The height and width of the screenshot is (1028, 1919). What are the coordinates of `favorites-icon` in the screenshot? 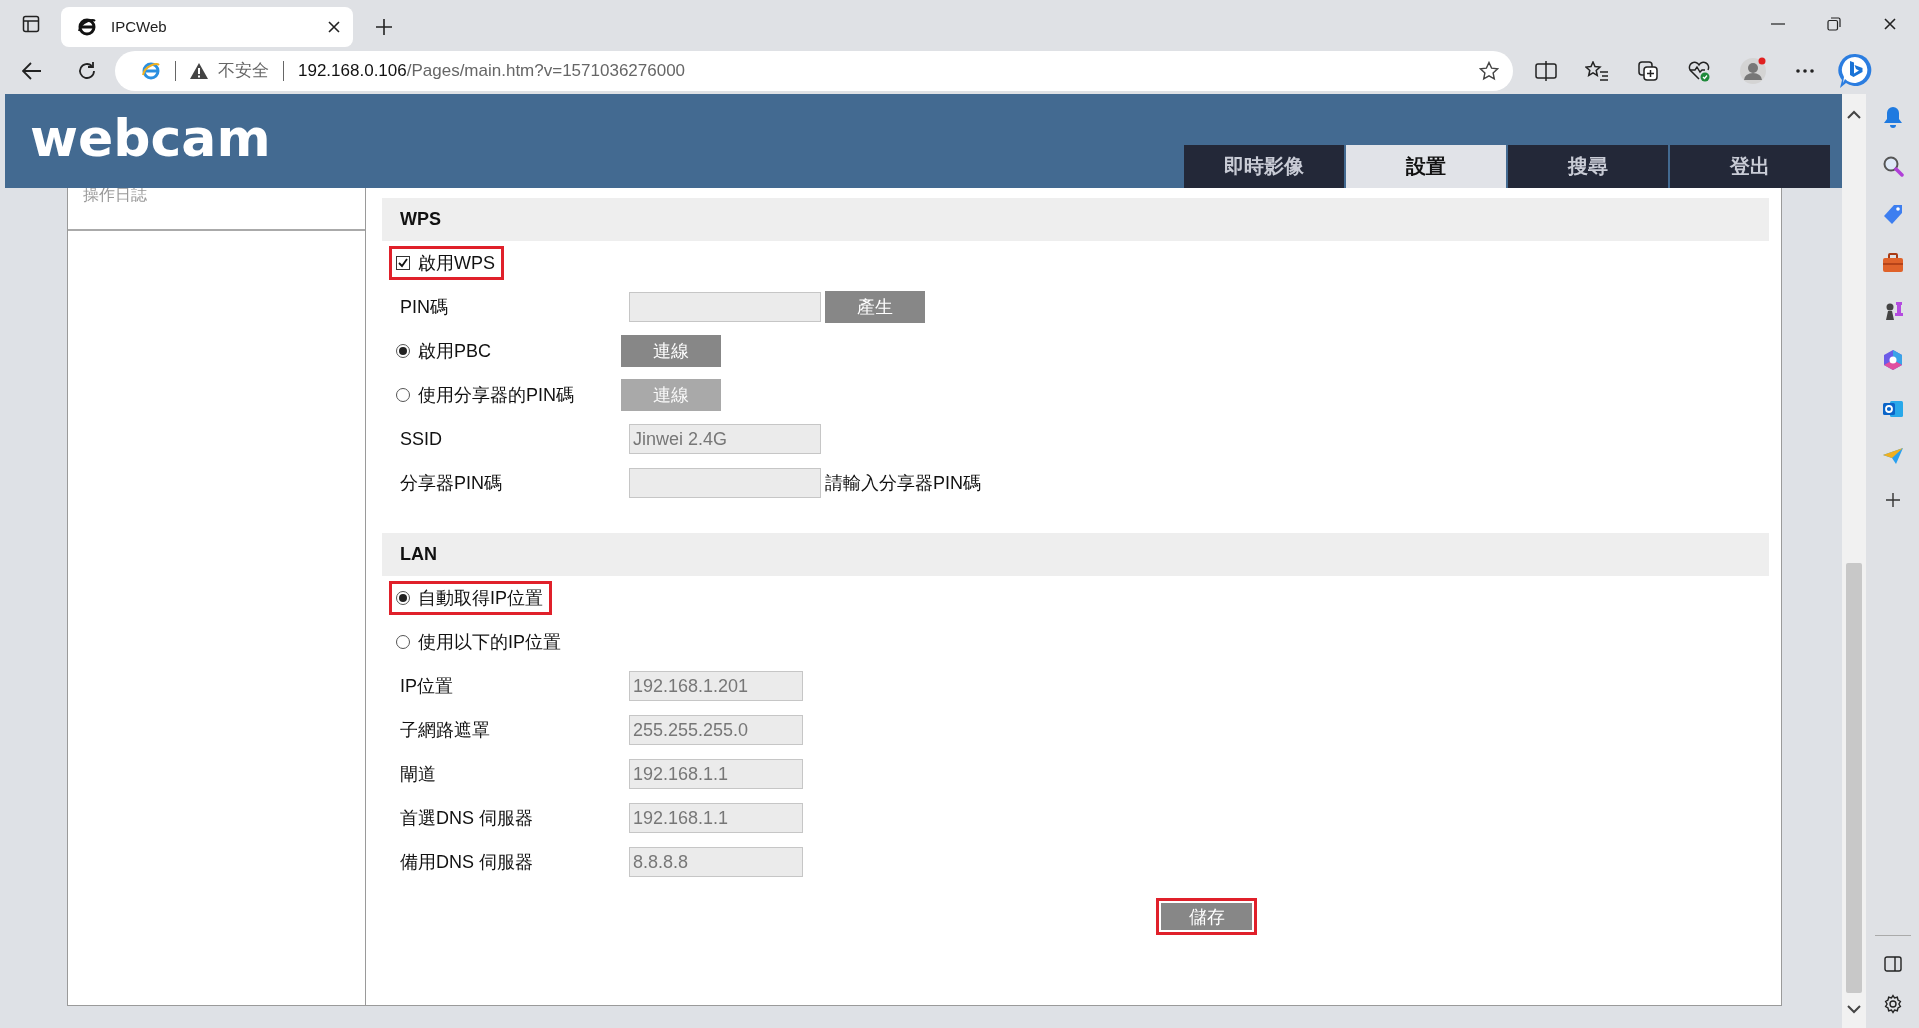 It's located at (1597, 70).